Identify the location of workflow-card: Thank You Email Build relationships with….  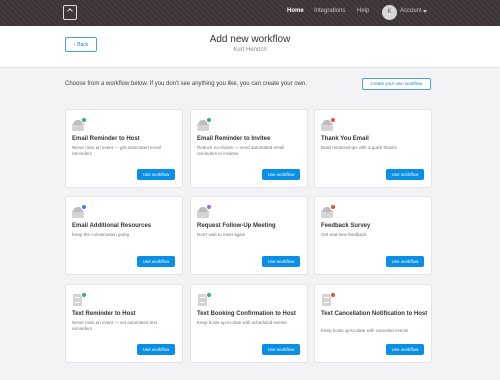
(373, 148).